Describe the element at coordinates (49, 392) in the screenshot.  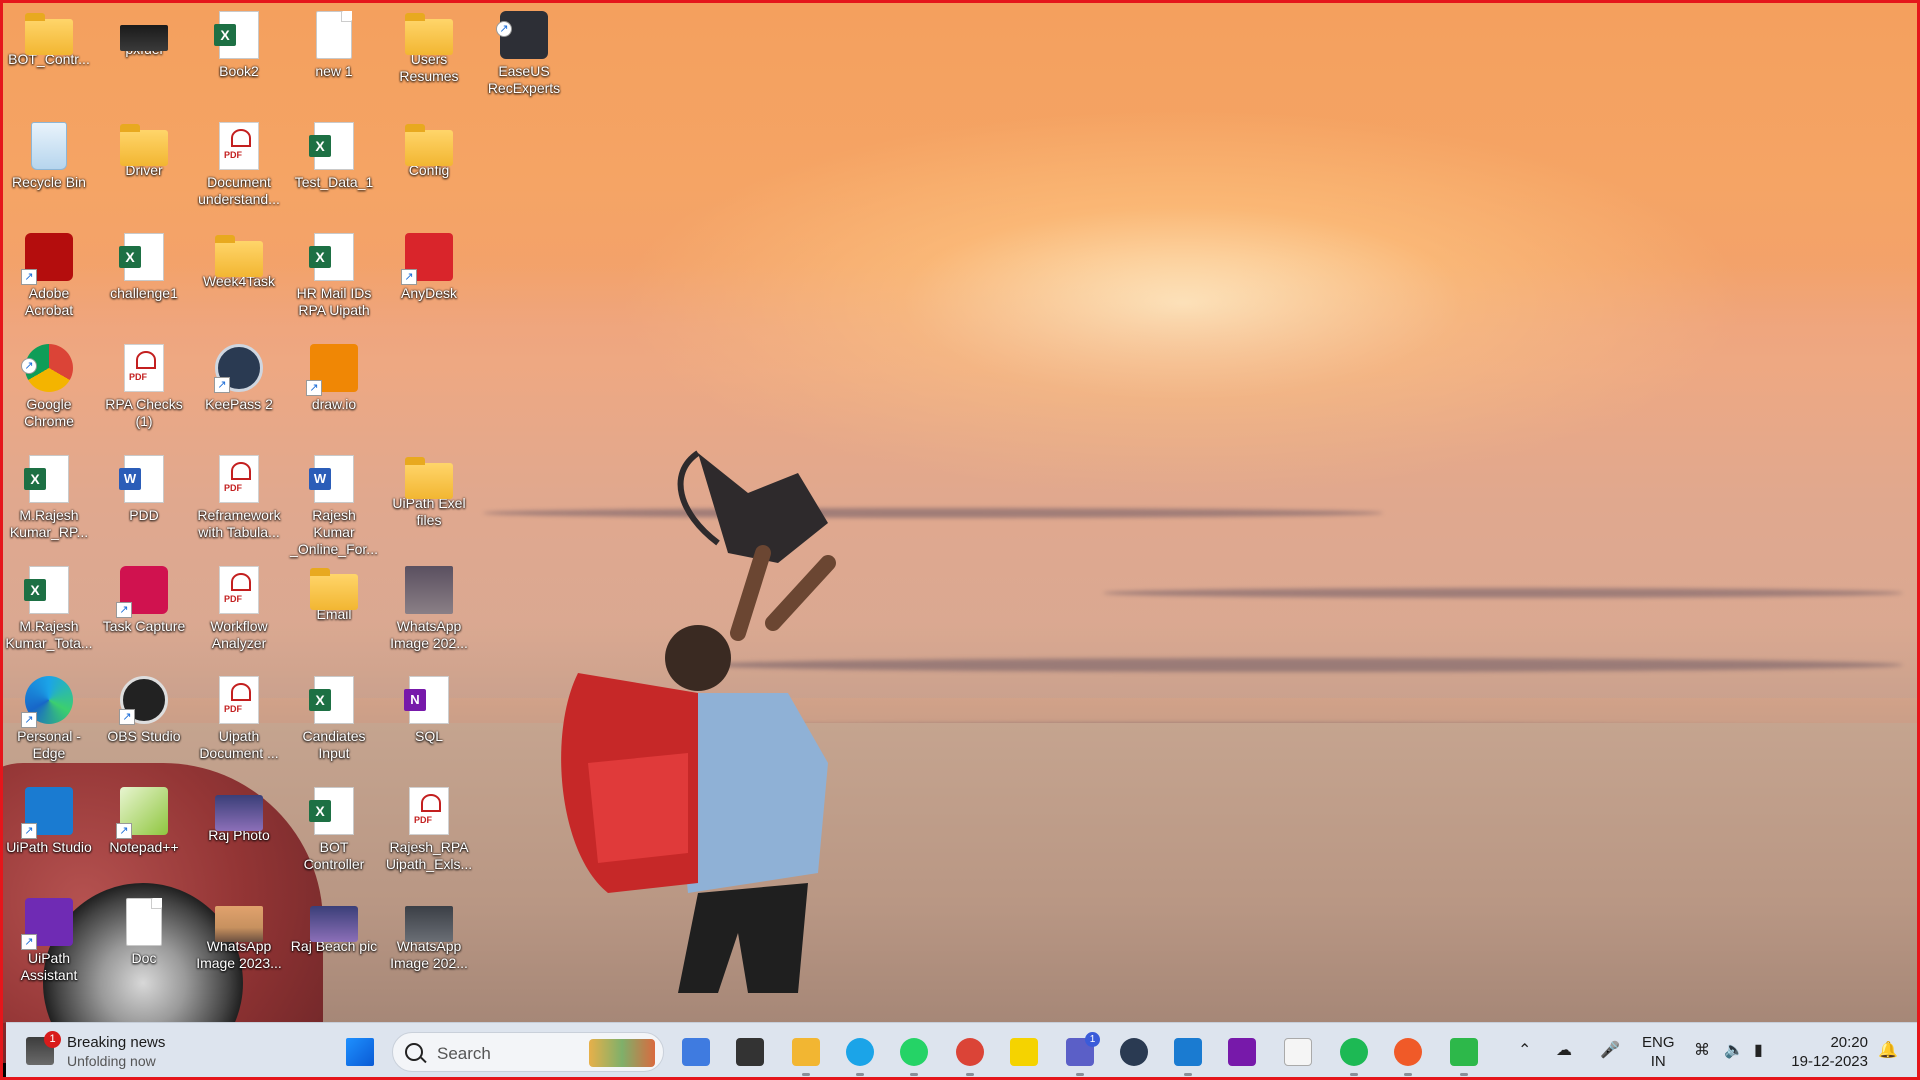
I see `desktop-icon: Google Chrome` at that location.